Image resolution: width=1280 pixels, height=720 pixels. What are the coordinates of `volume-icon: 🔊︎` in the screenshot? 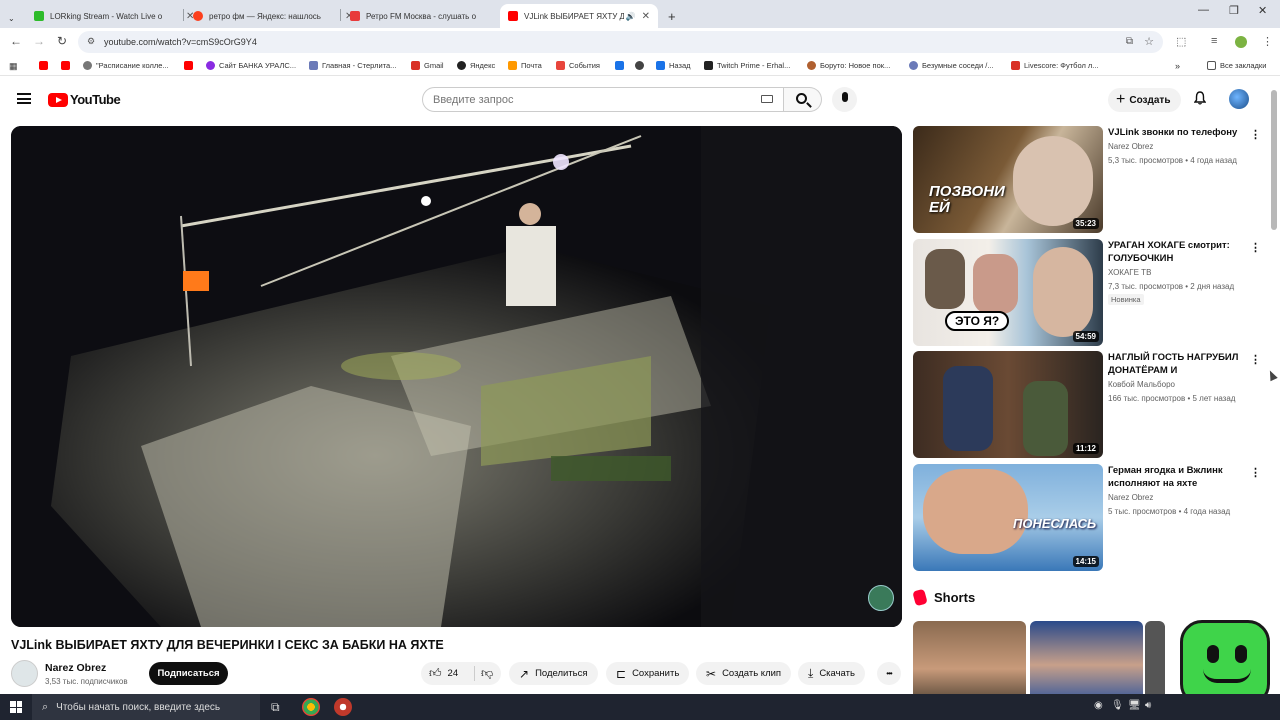 It's located at (1148, 705).